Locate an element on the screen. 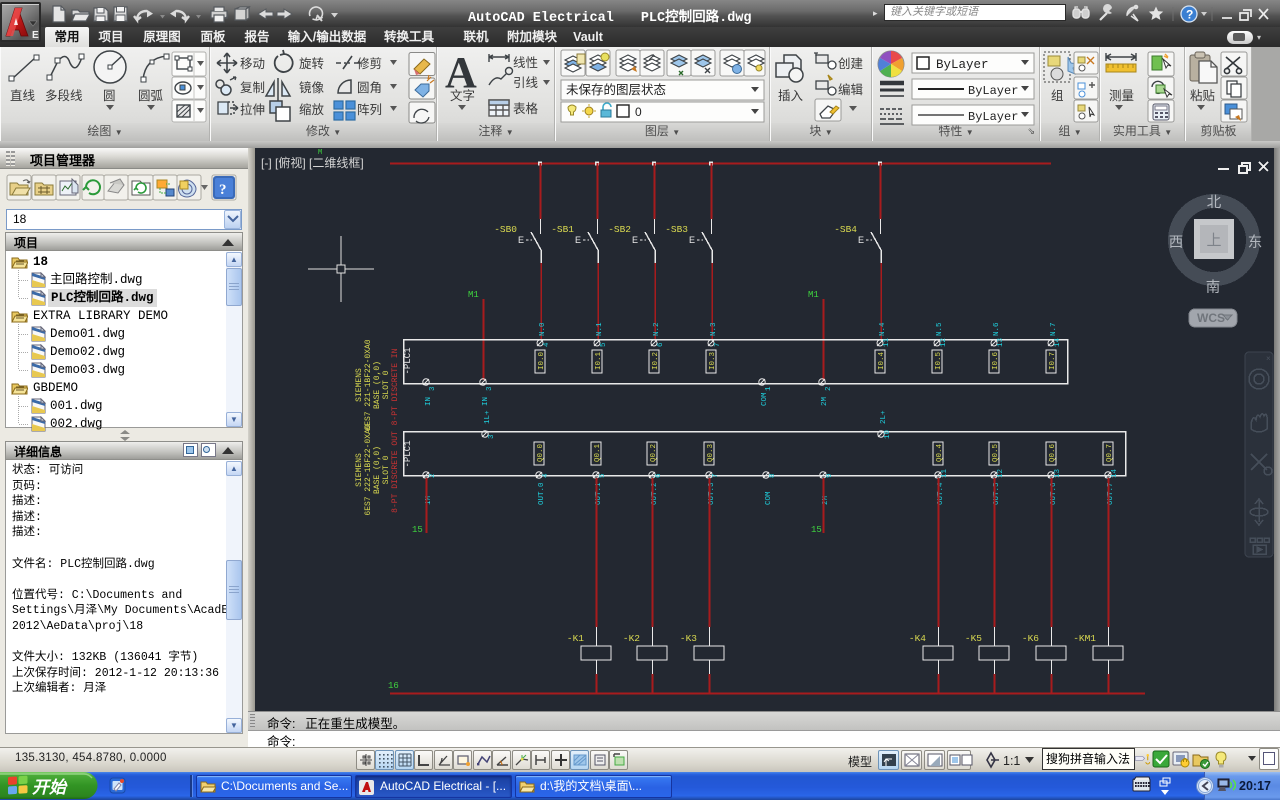  svg-text: Q0.3 is located at coordinates (711, 452).